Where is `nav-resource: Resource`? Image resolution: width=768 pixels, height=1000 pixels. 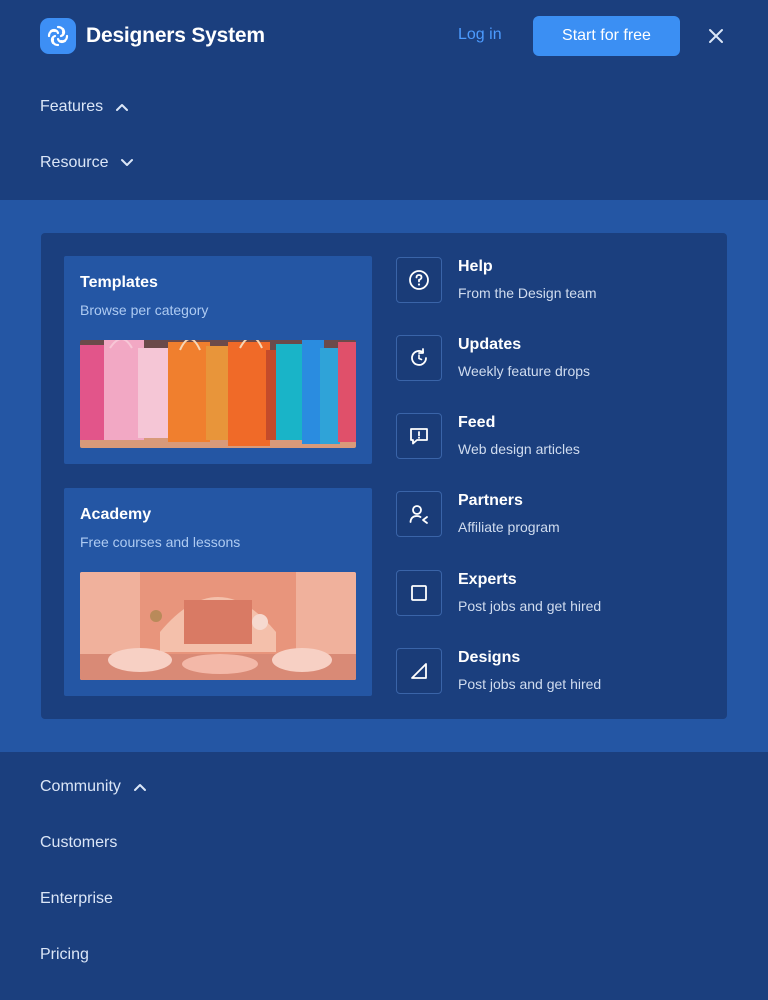
nav-resource: Resource is located at coordinates (87, 163).